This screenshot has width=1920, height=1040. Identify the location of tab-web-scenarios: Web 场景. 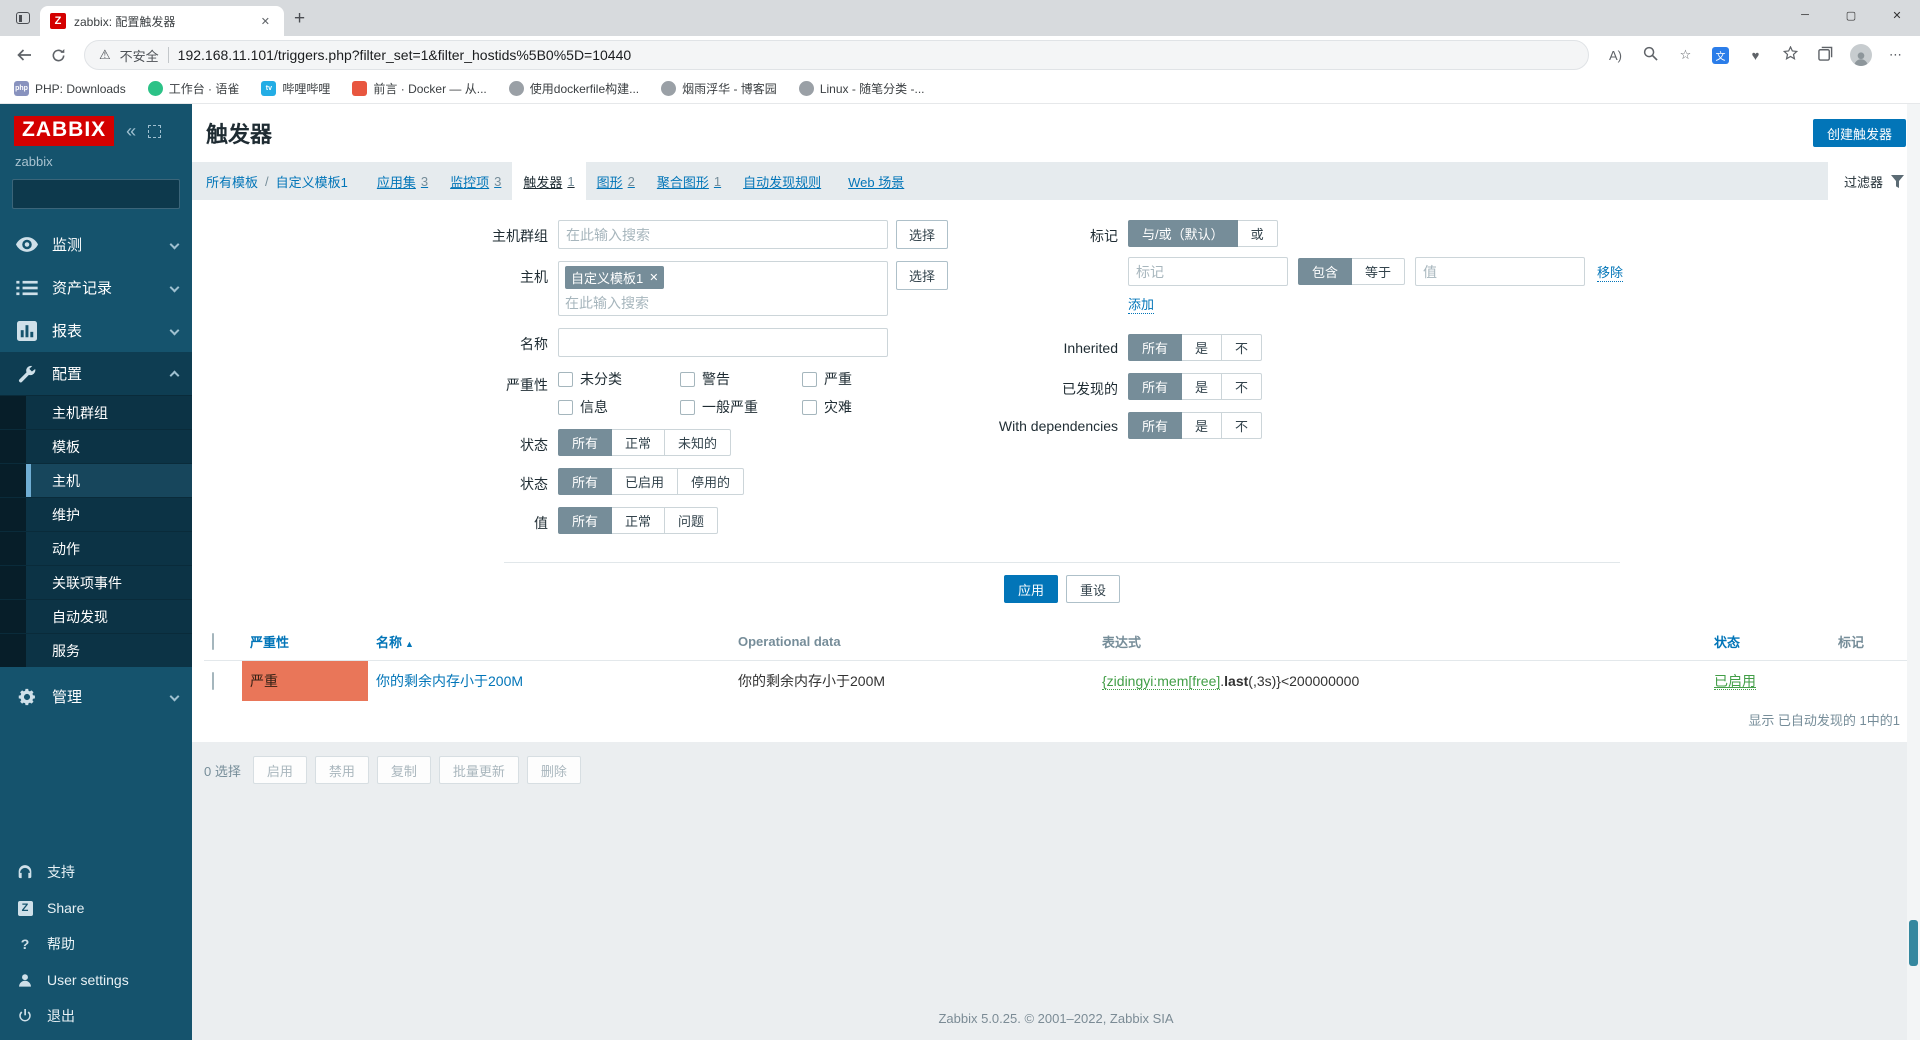
(878, 181).